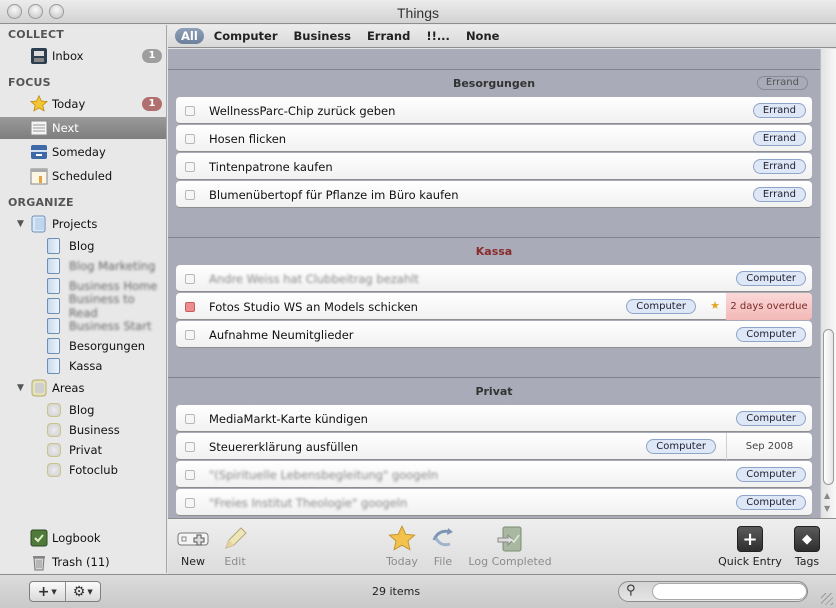 The height and width of the screenshot is (608, 836). What do you see at coordinates (83, 591) in the screenshot?
I see `gear-menu-button: ⚙ ▼` at bounding box center [83, 591].